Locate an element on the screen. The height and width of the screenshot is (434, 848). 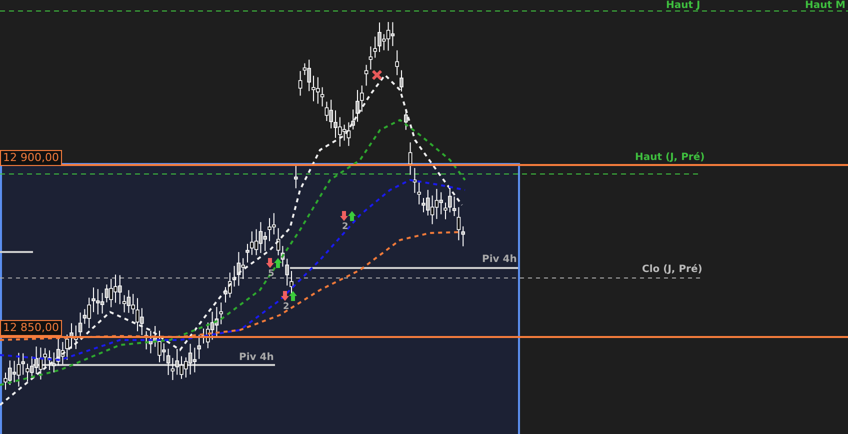
price-label: 12 850,00 is located at coordinates (31, 328).